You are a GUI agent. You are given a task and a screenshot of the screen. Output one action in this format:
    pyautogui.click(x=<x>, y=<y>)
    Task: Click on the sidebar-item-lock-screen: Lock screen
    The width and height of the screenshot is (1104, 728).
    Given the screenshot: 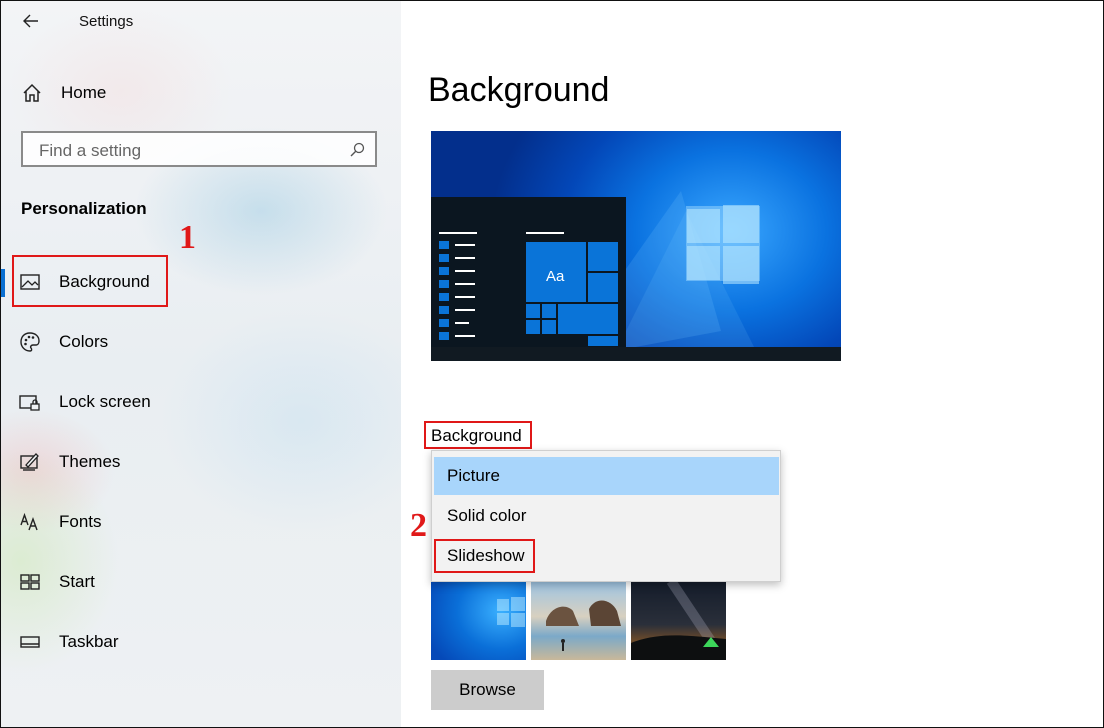 What is the action you would take?
    pyautogui.click(x=85, y=402)
    